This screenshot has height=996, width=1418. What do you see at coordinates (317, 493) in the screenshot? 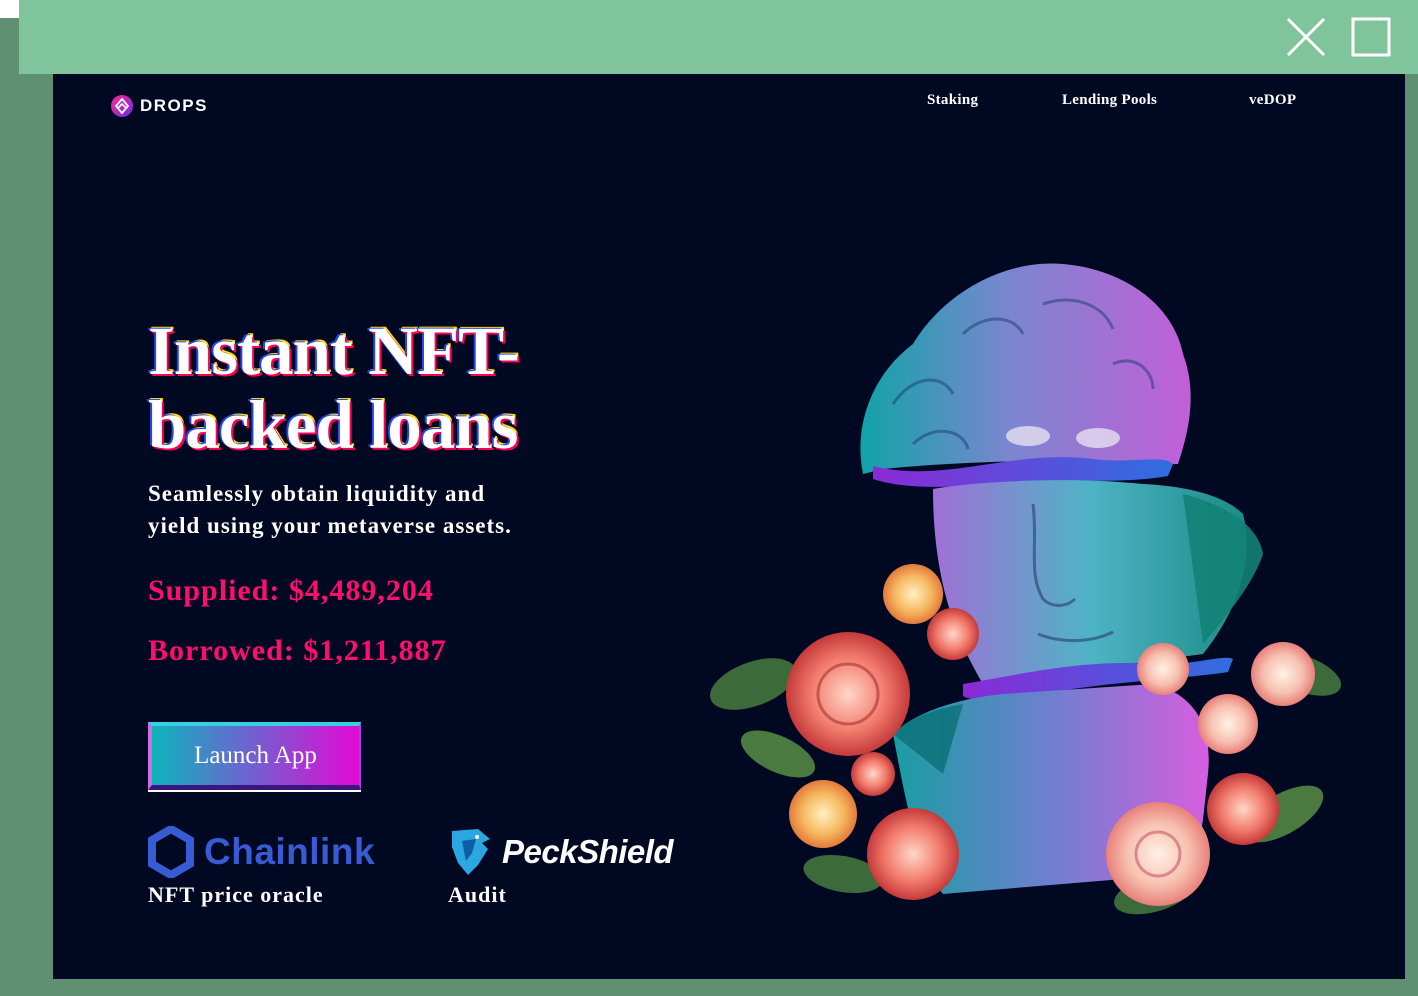
I see `subtitle-line-1: Seamlessly obtain liquidity and` at bounding box center [317, 493].